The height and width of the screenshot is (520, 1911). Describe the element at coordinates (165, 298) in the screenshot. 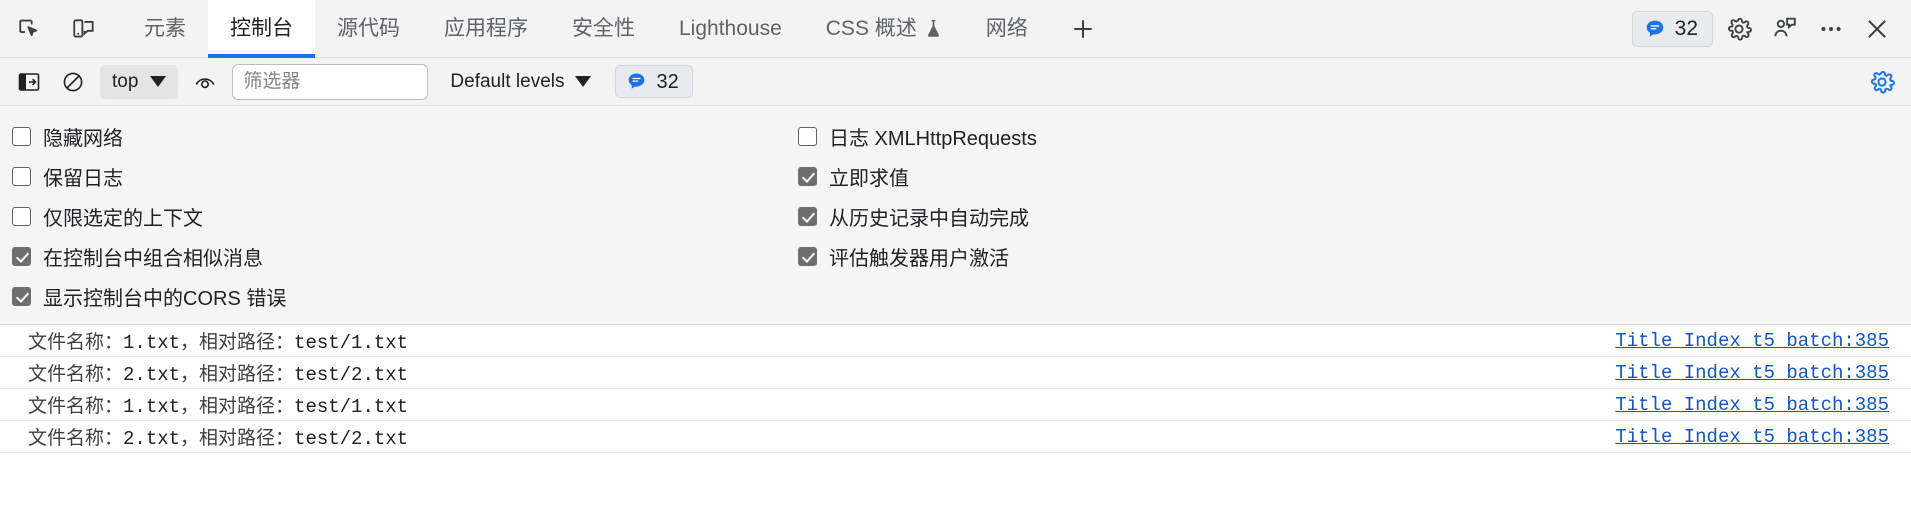

I see `setting-label: 显示控制台中的CORS 错误` at that location.